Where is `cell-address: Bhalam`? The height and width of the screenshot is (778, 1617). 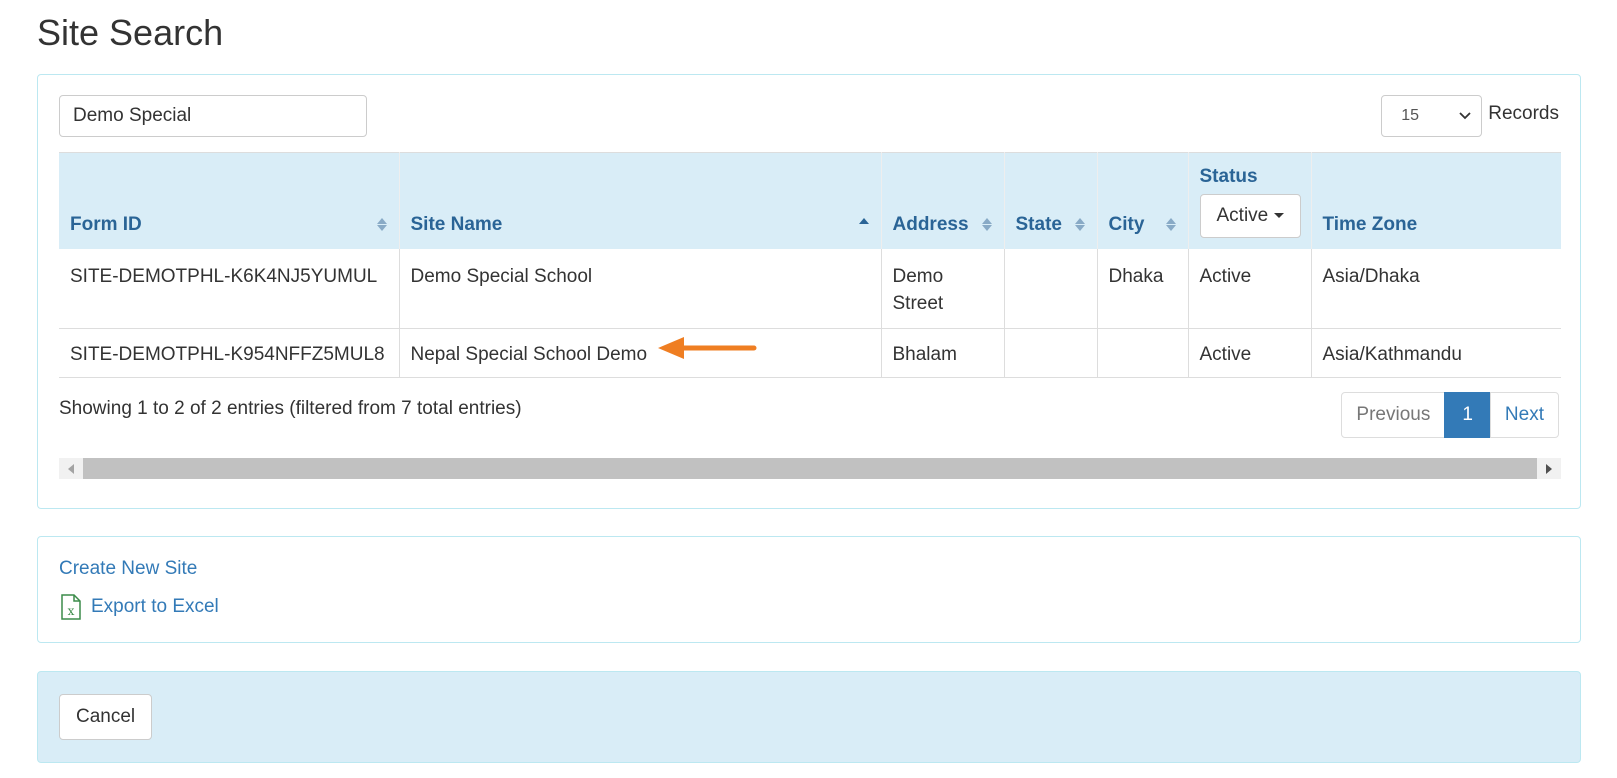
cell-address: Bhalam is located at coordinates (943, 353).